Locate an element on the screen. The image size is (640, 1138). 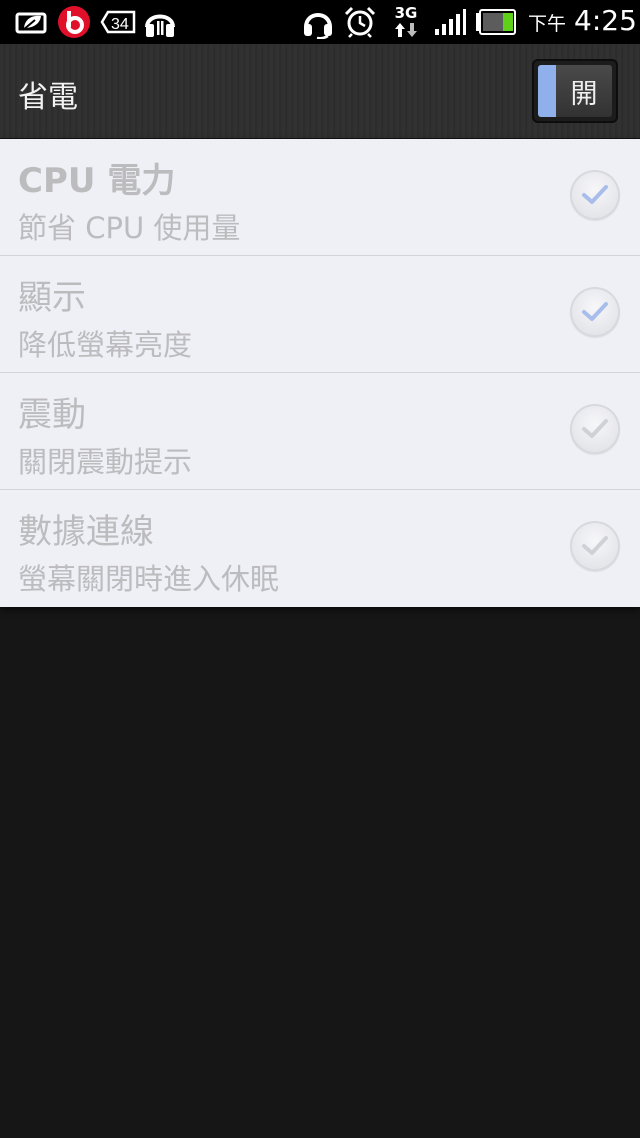
notification-count-icon: 34 is located at coordinates (118, 22).